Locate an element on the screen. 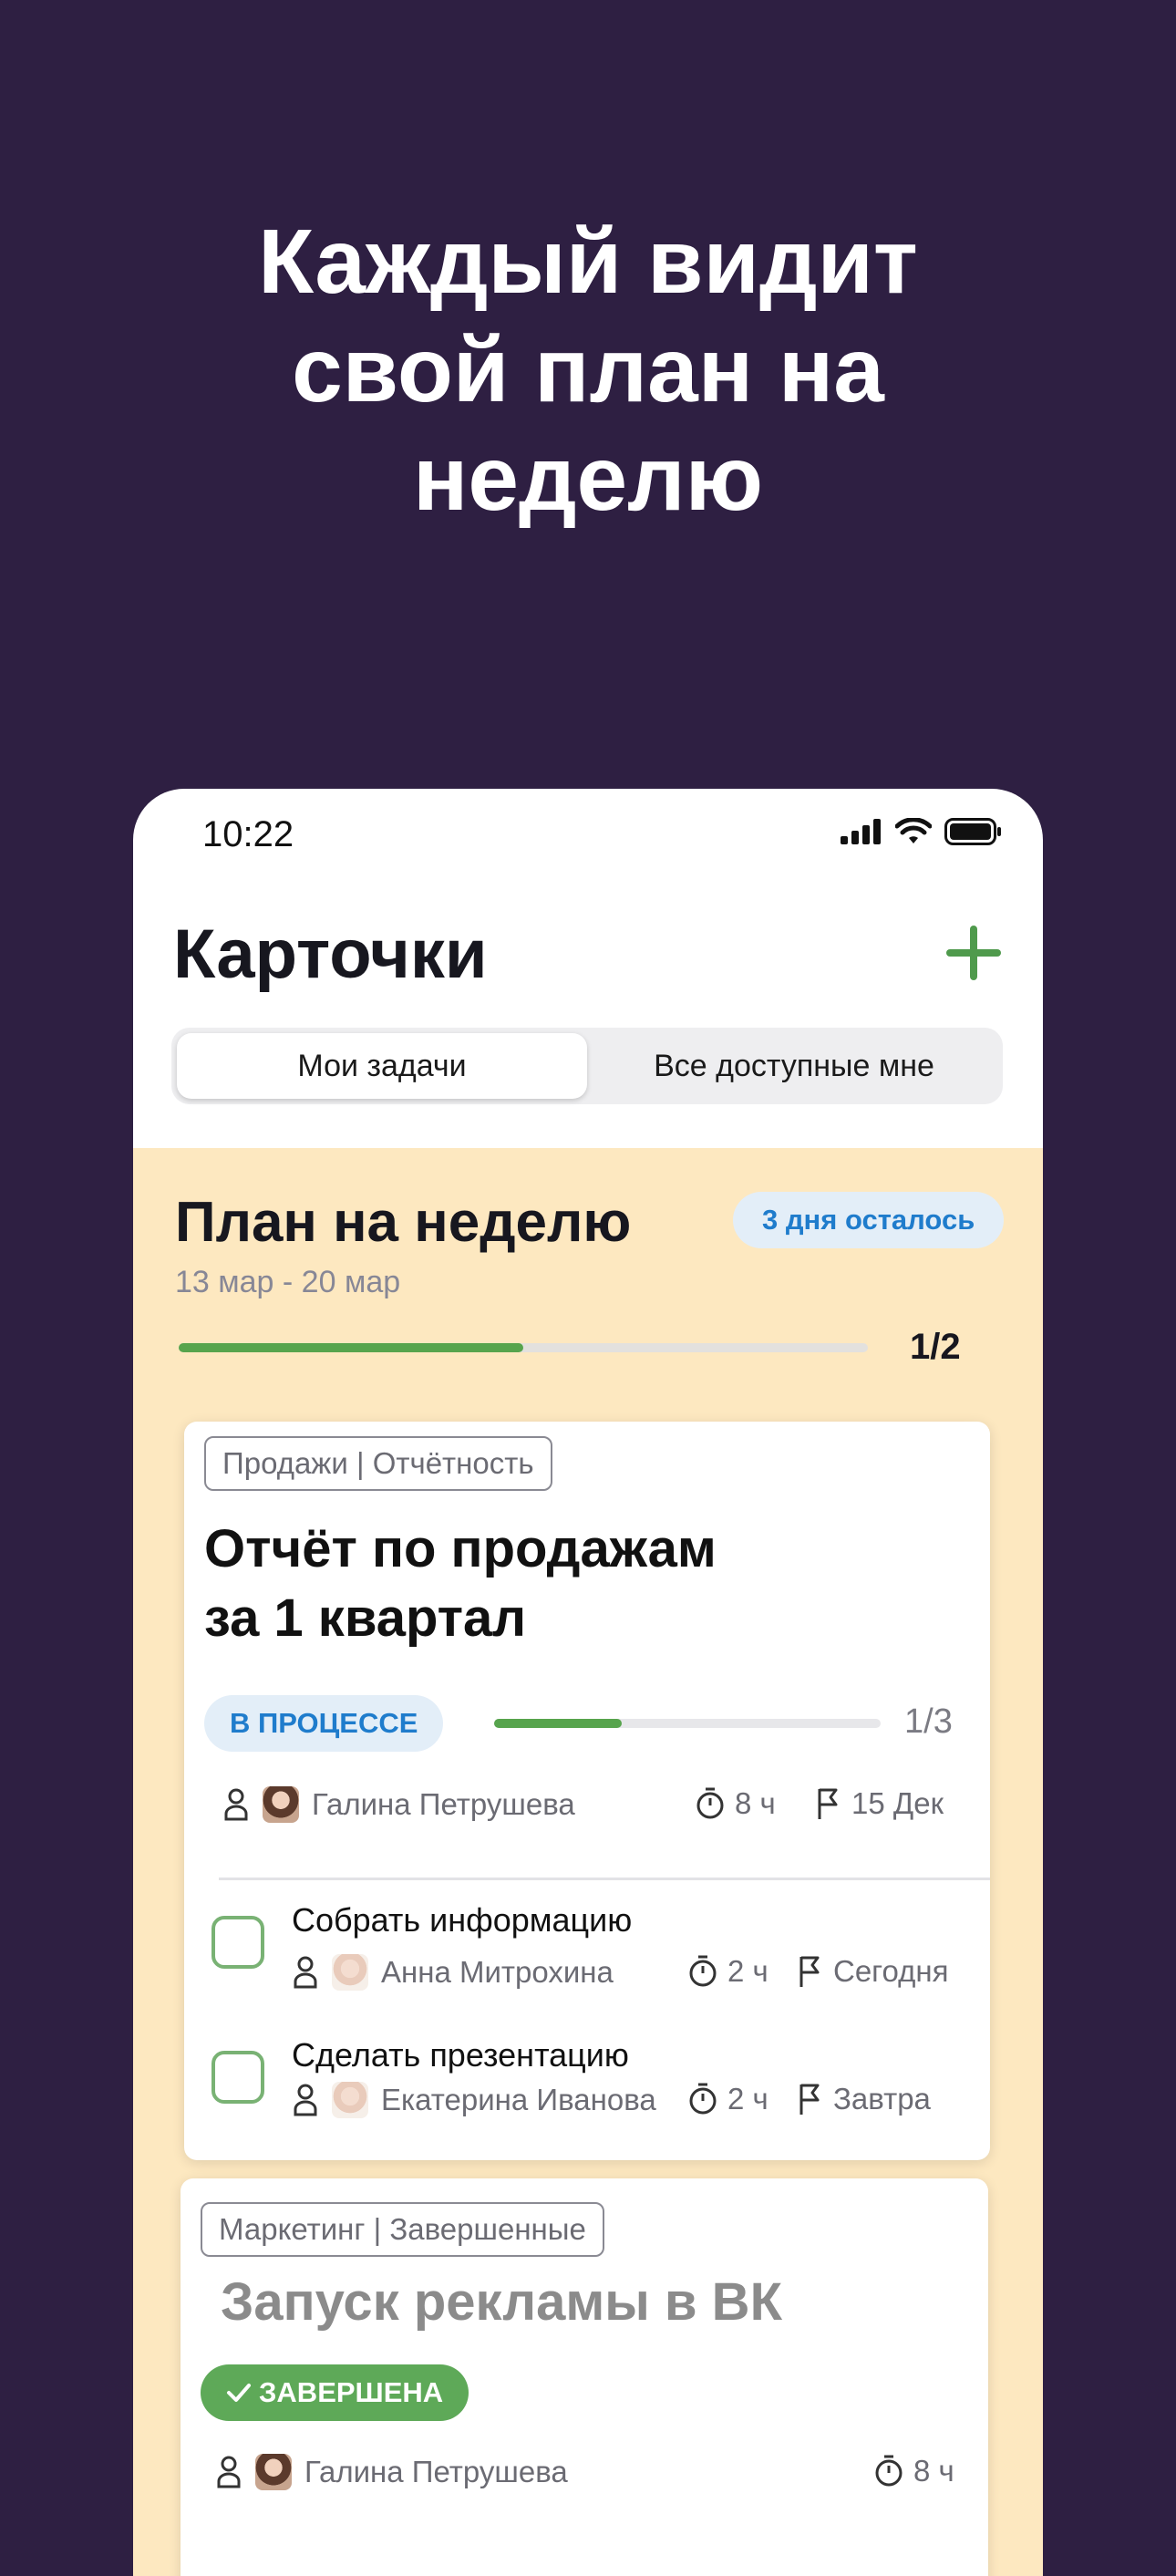 This screenshot has height=2576, width=1176. deadline-text: Завтра is located at coordinates (882, 2099).